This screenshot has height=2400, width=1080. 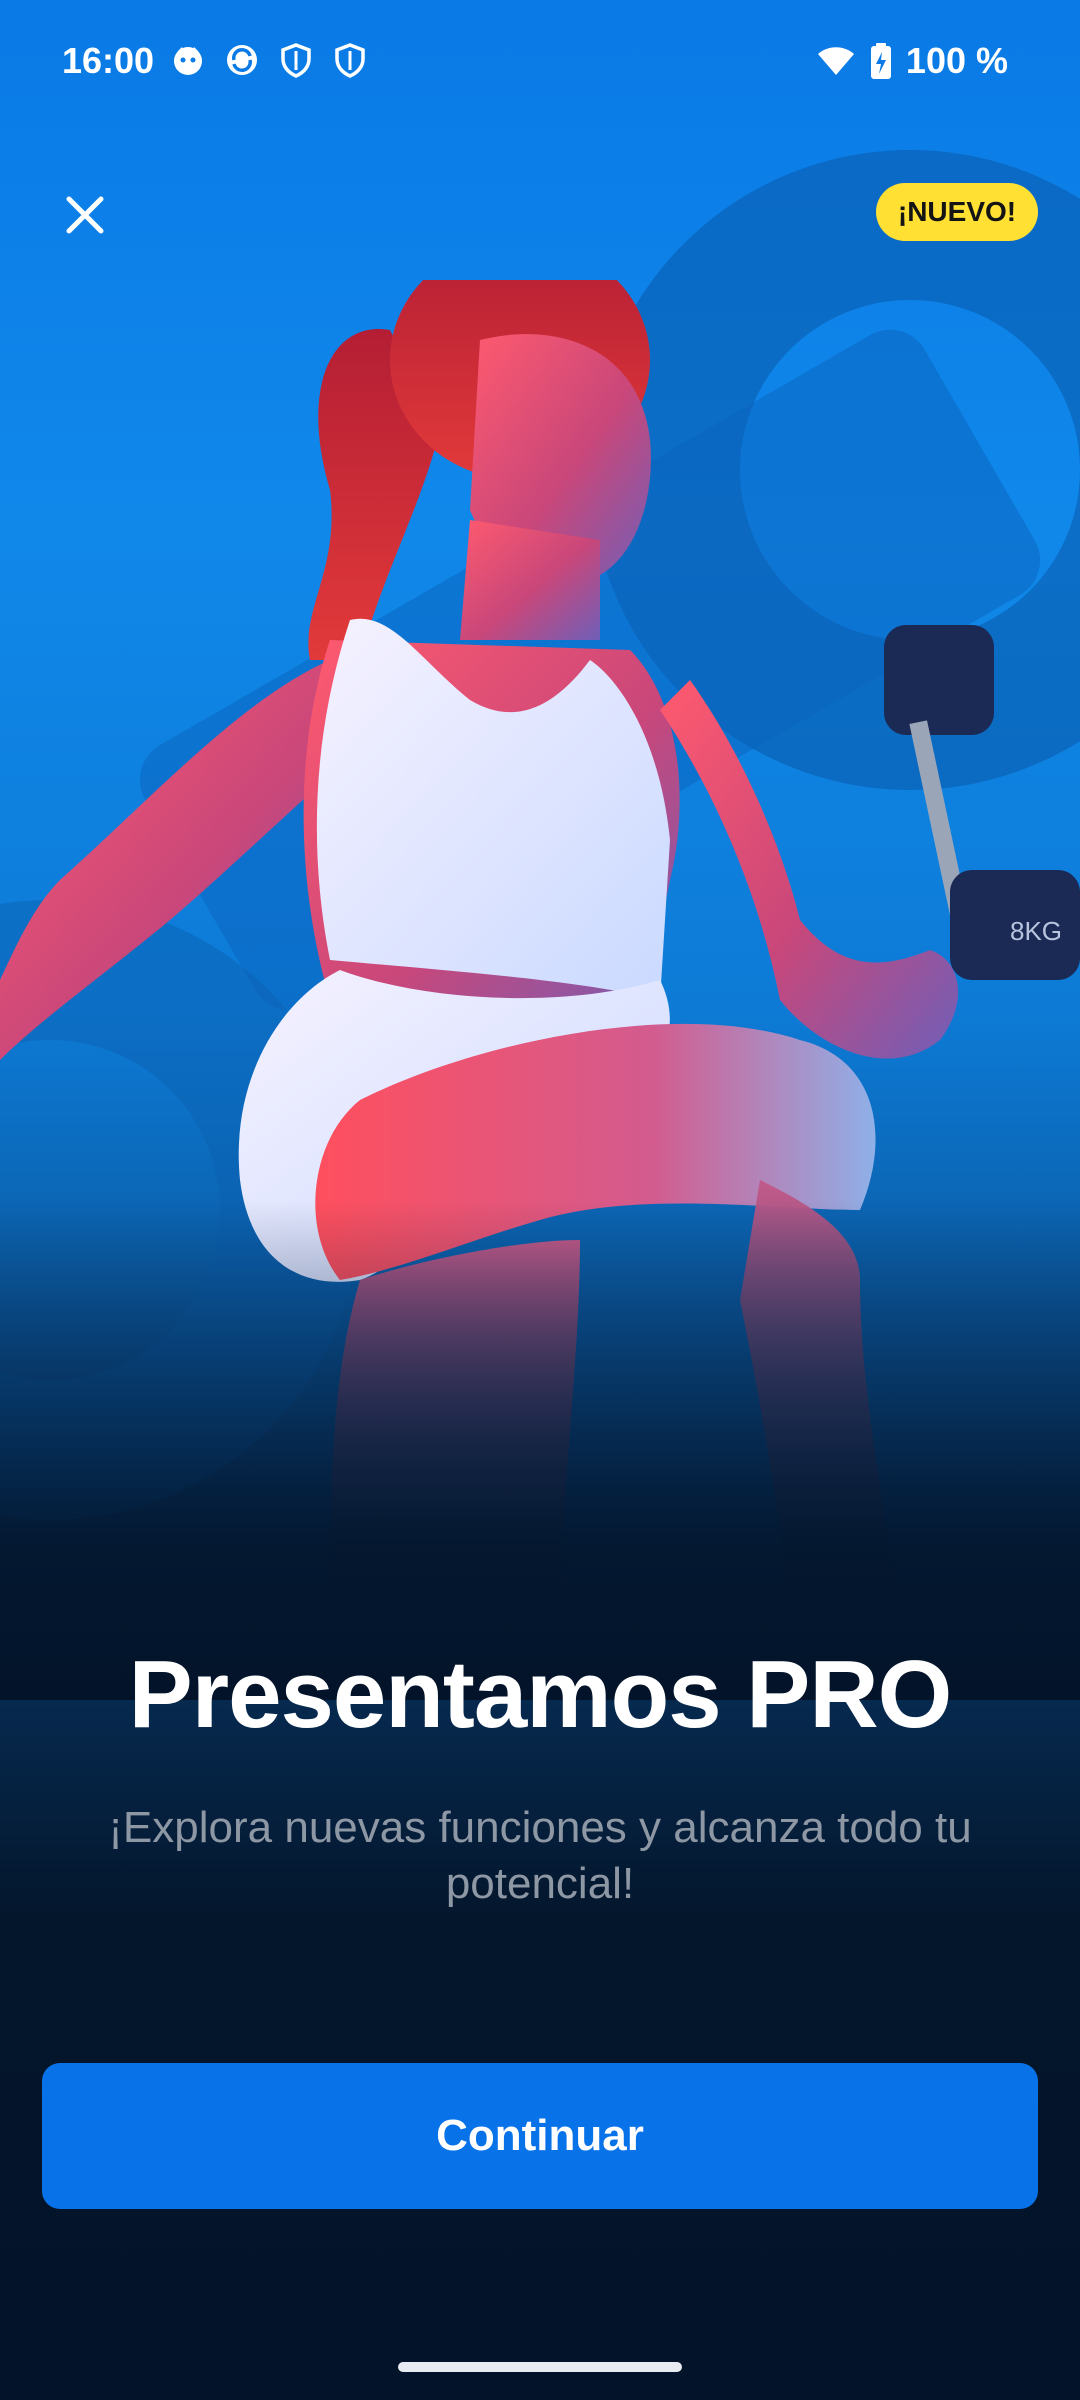 What do you see at coordinates (835, 61) in the screenshot?
I see `wifi-icon` at bounding box center [835, 61].